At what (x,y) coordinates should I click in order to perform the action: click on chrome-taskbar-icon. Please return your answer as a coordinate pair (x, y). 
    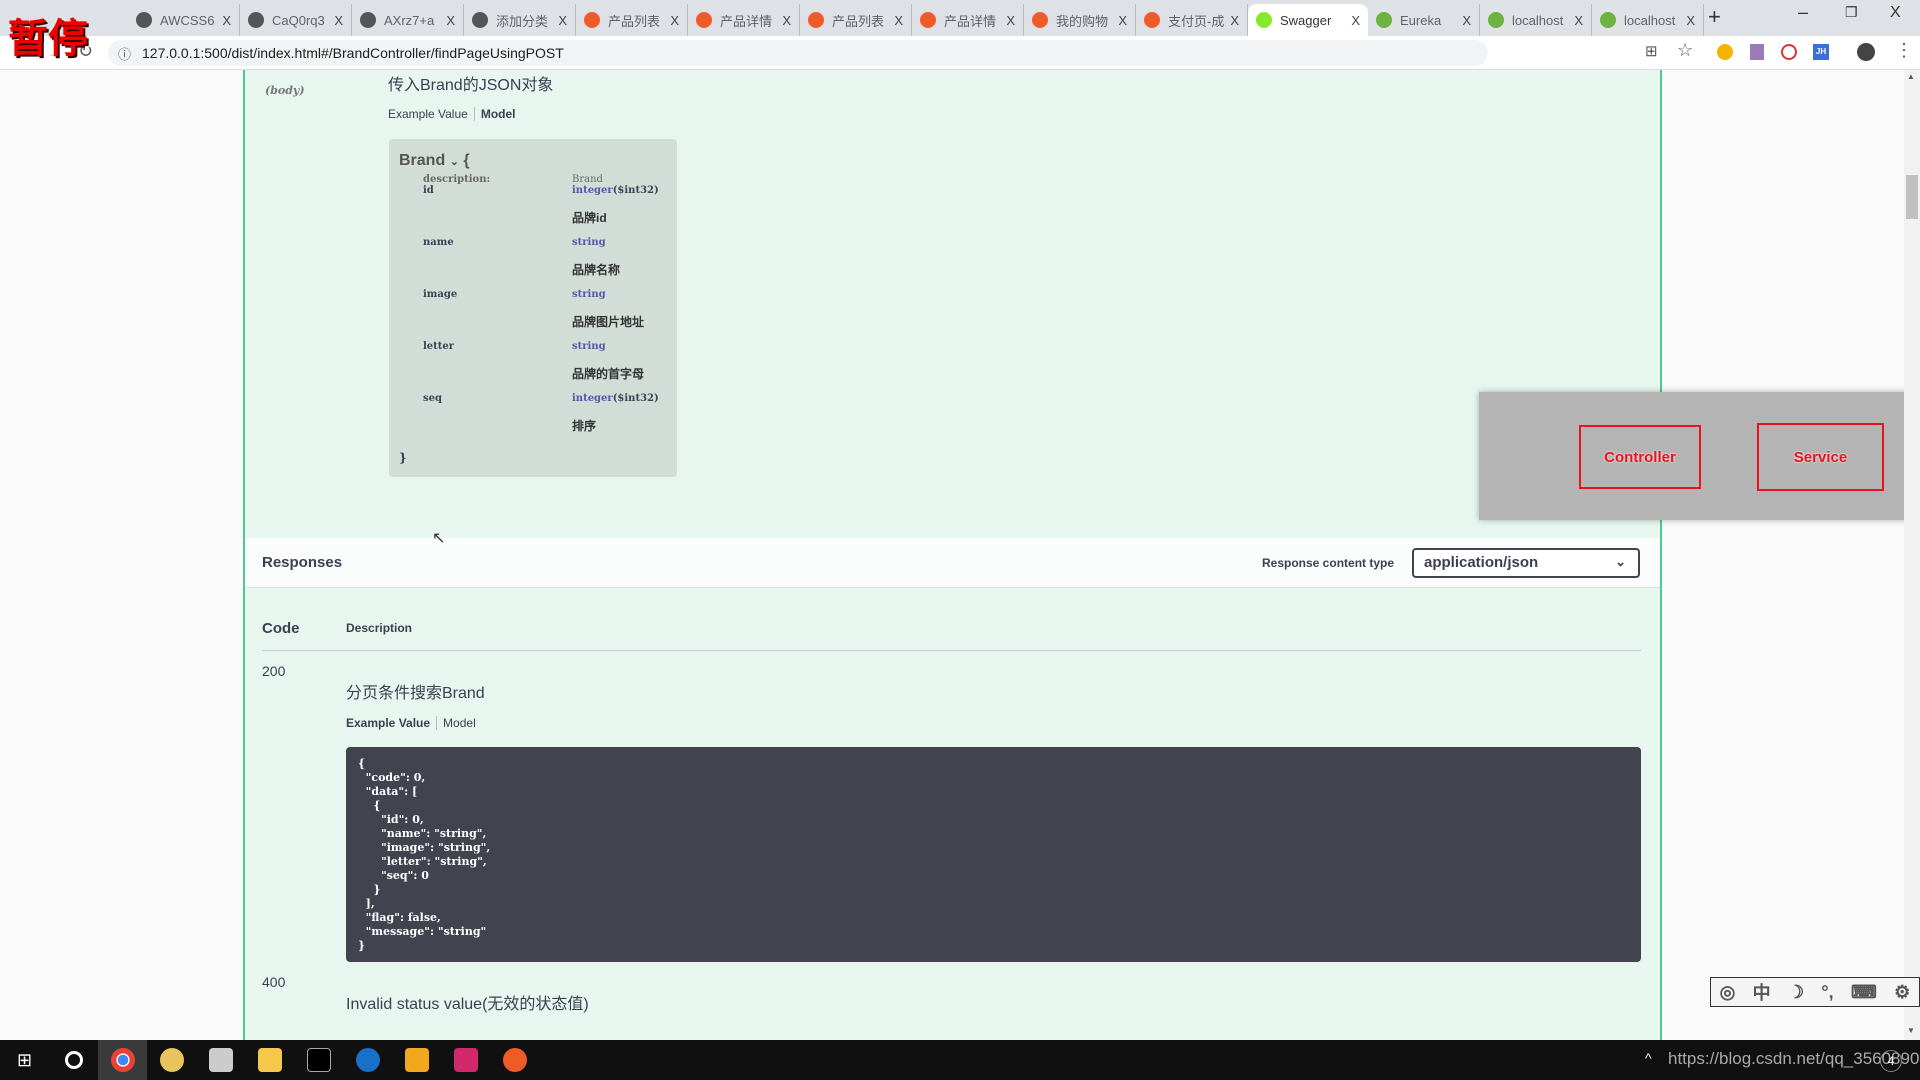
    Looking at the image, I should click on (122, 1060).